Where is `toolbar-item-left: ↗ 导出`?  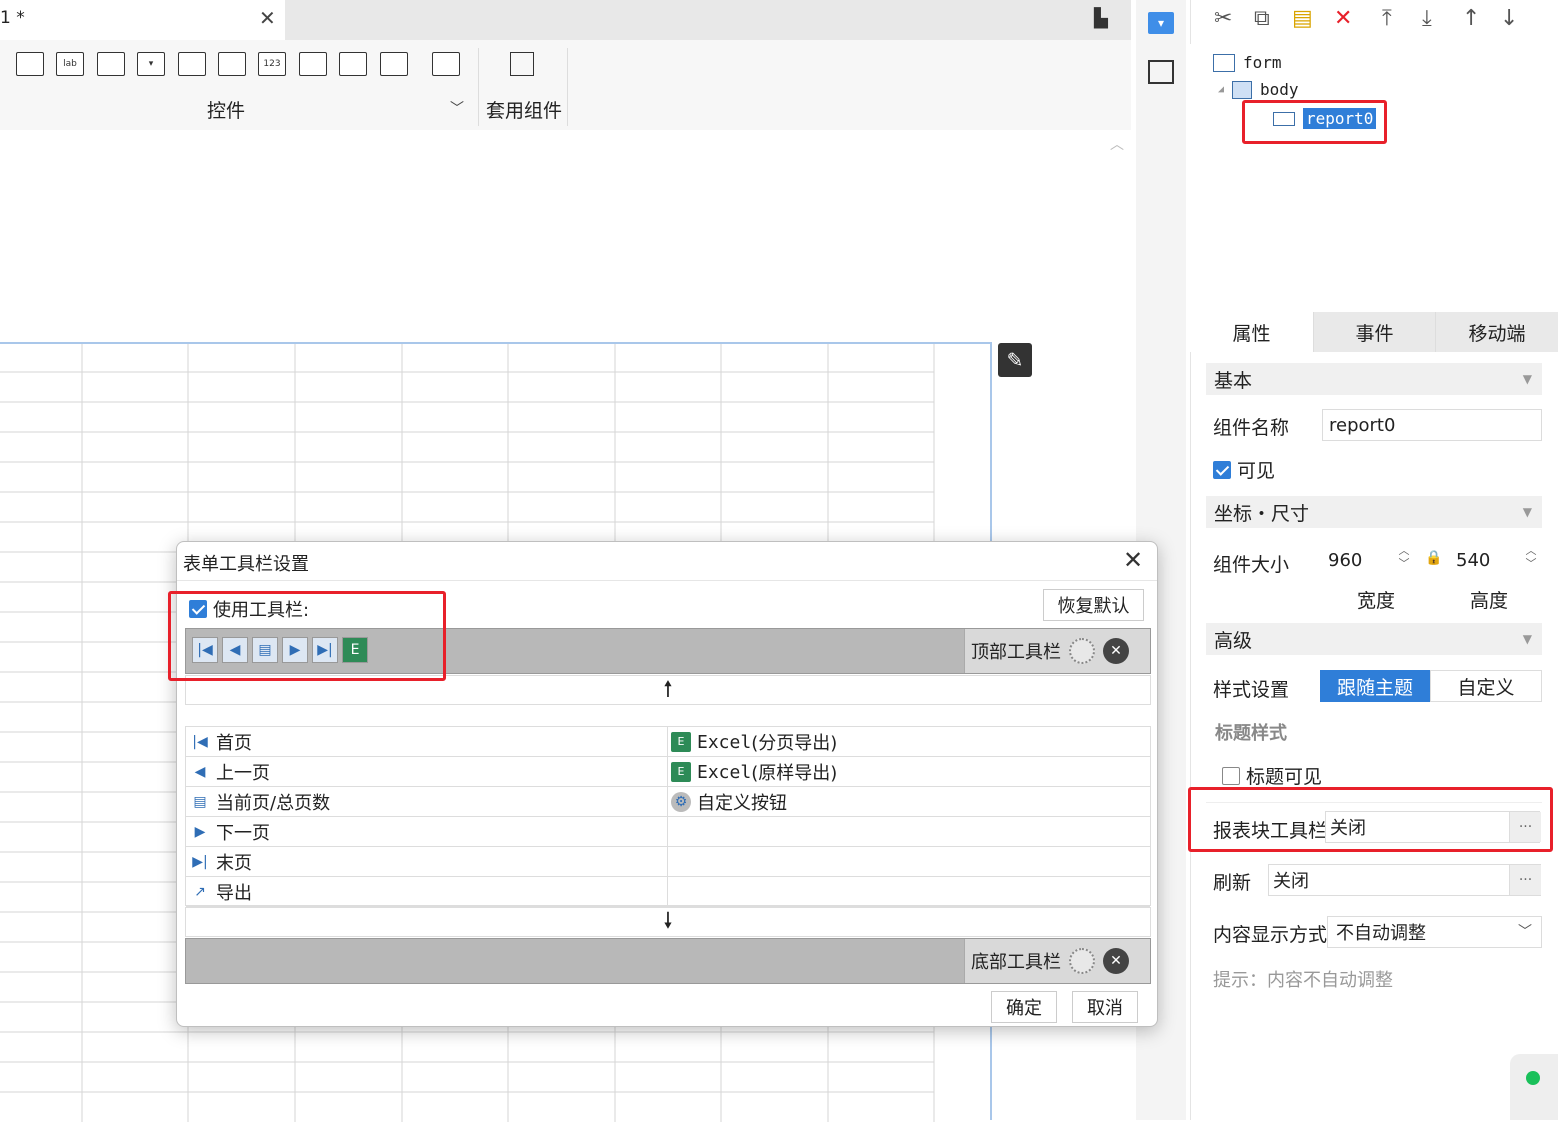
toolbar-item-left: ↗ 导出 is located at coordinates (426, 892).